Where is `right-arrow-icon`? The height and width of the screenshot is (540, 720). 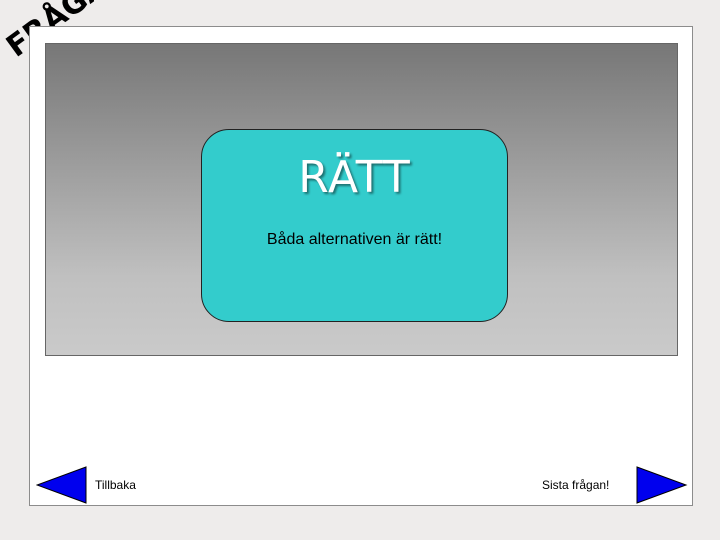
right-arrow-icon is located at coordinates (662, 485).